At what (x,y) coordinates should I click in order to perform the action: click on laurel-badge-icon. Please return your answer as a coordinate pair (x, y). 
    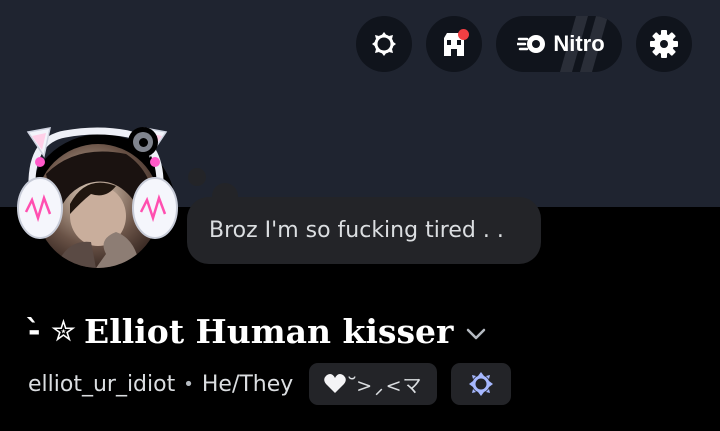
    Looking at the image, I should click on (480, 384).